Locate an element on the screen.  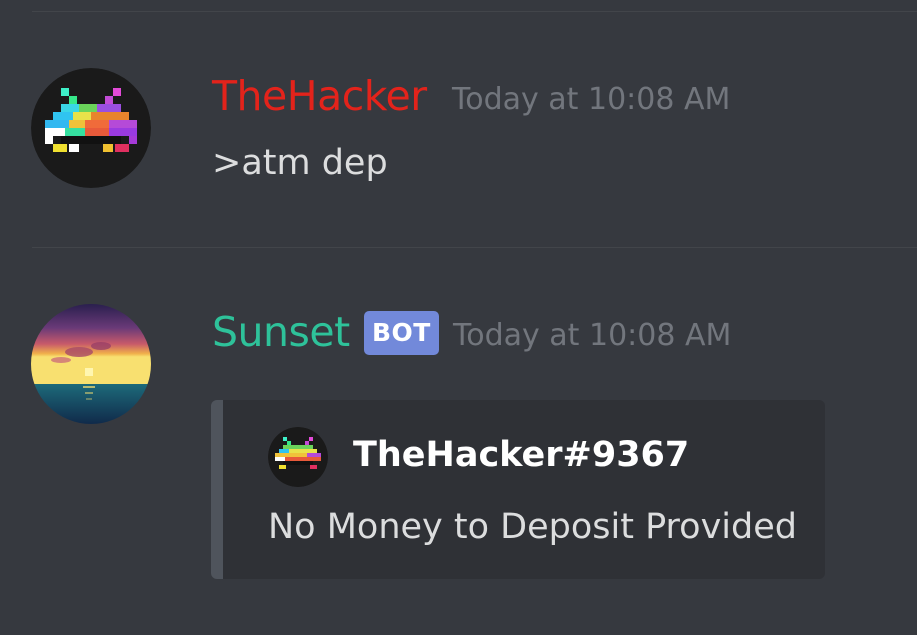
bot-author: Sunset is located at coordinates (281, 332).